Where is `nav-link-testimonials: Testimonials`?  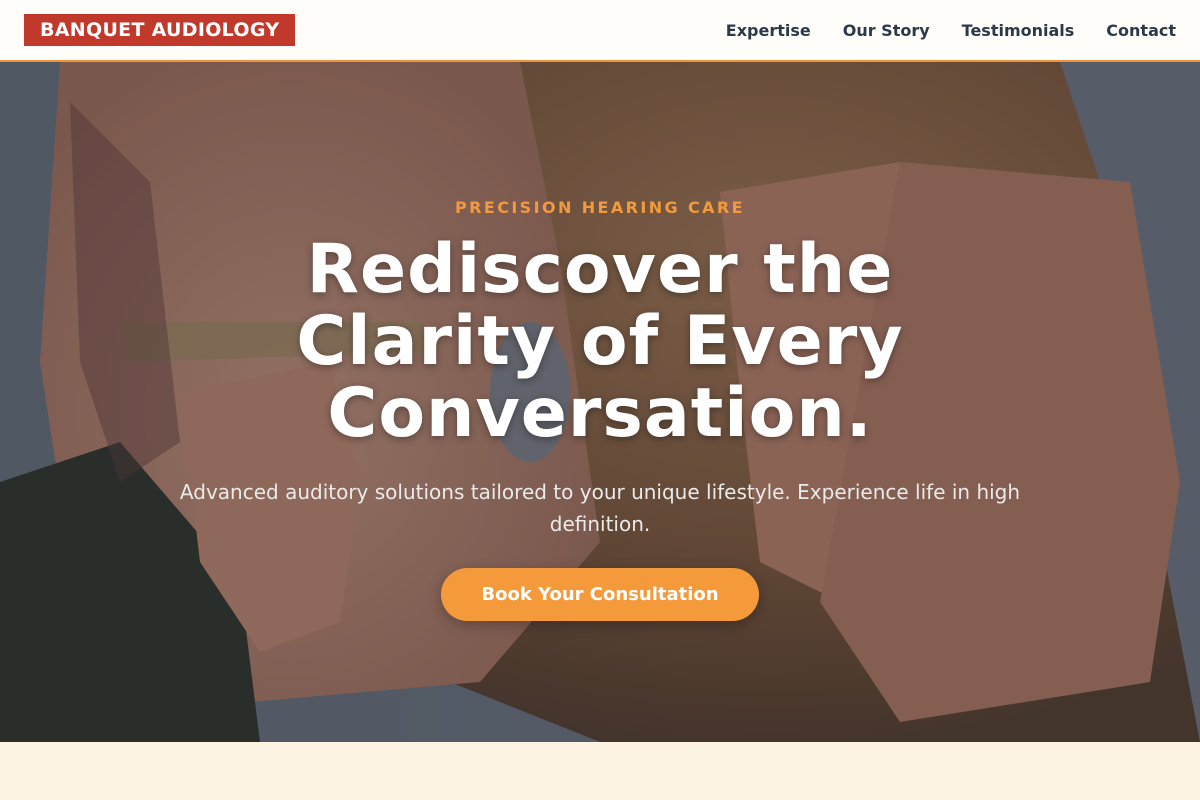 nav-link-testimonials: Testimonials is located at coordinates (1018, 30).